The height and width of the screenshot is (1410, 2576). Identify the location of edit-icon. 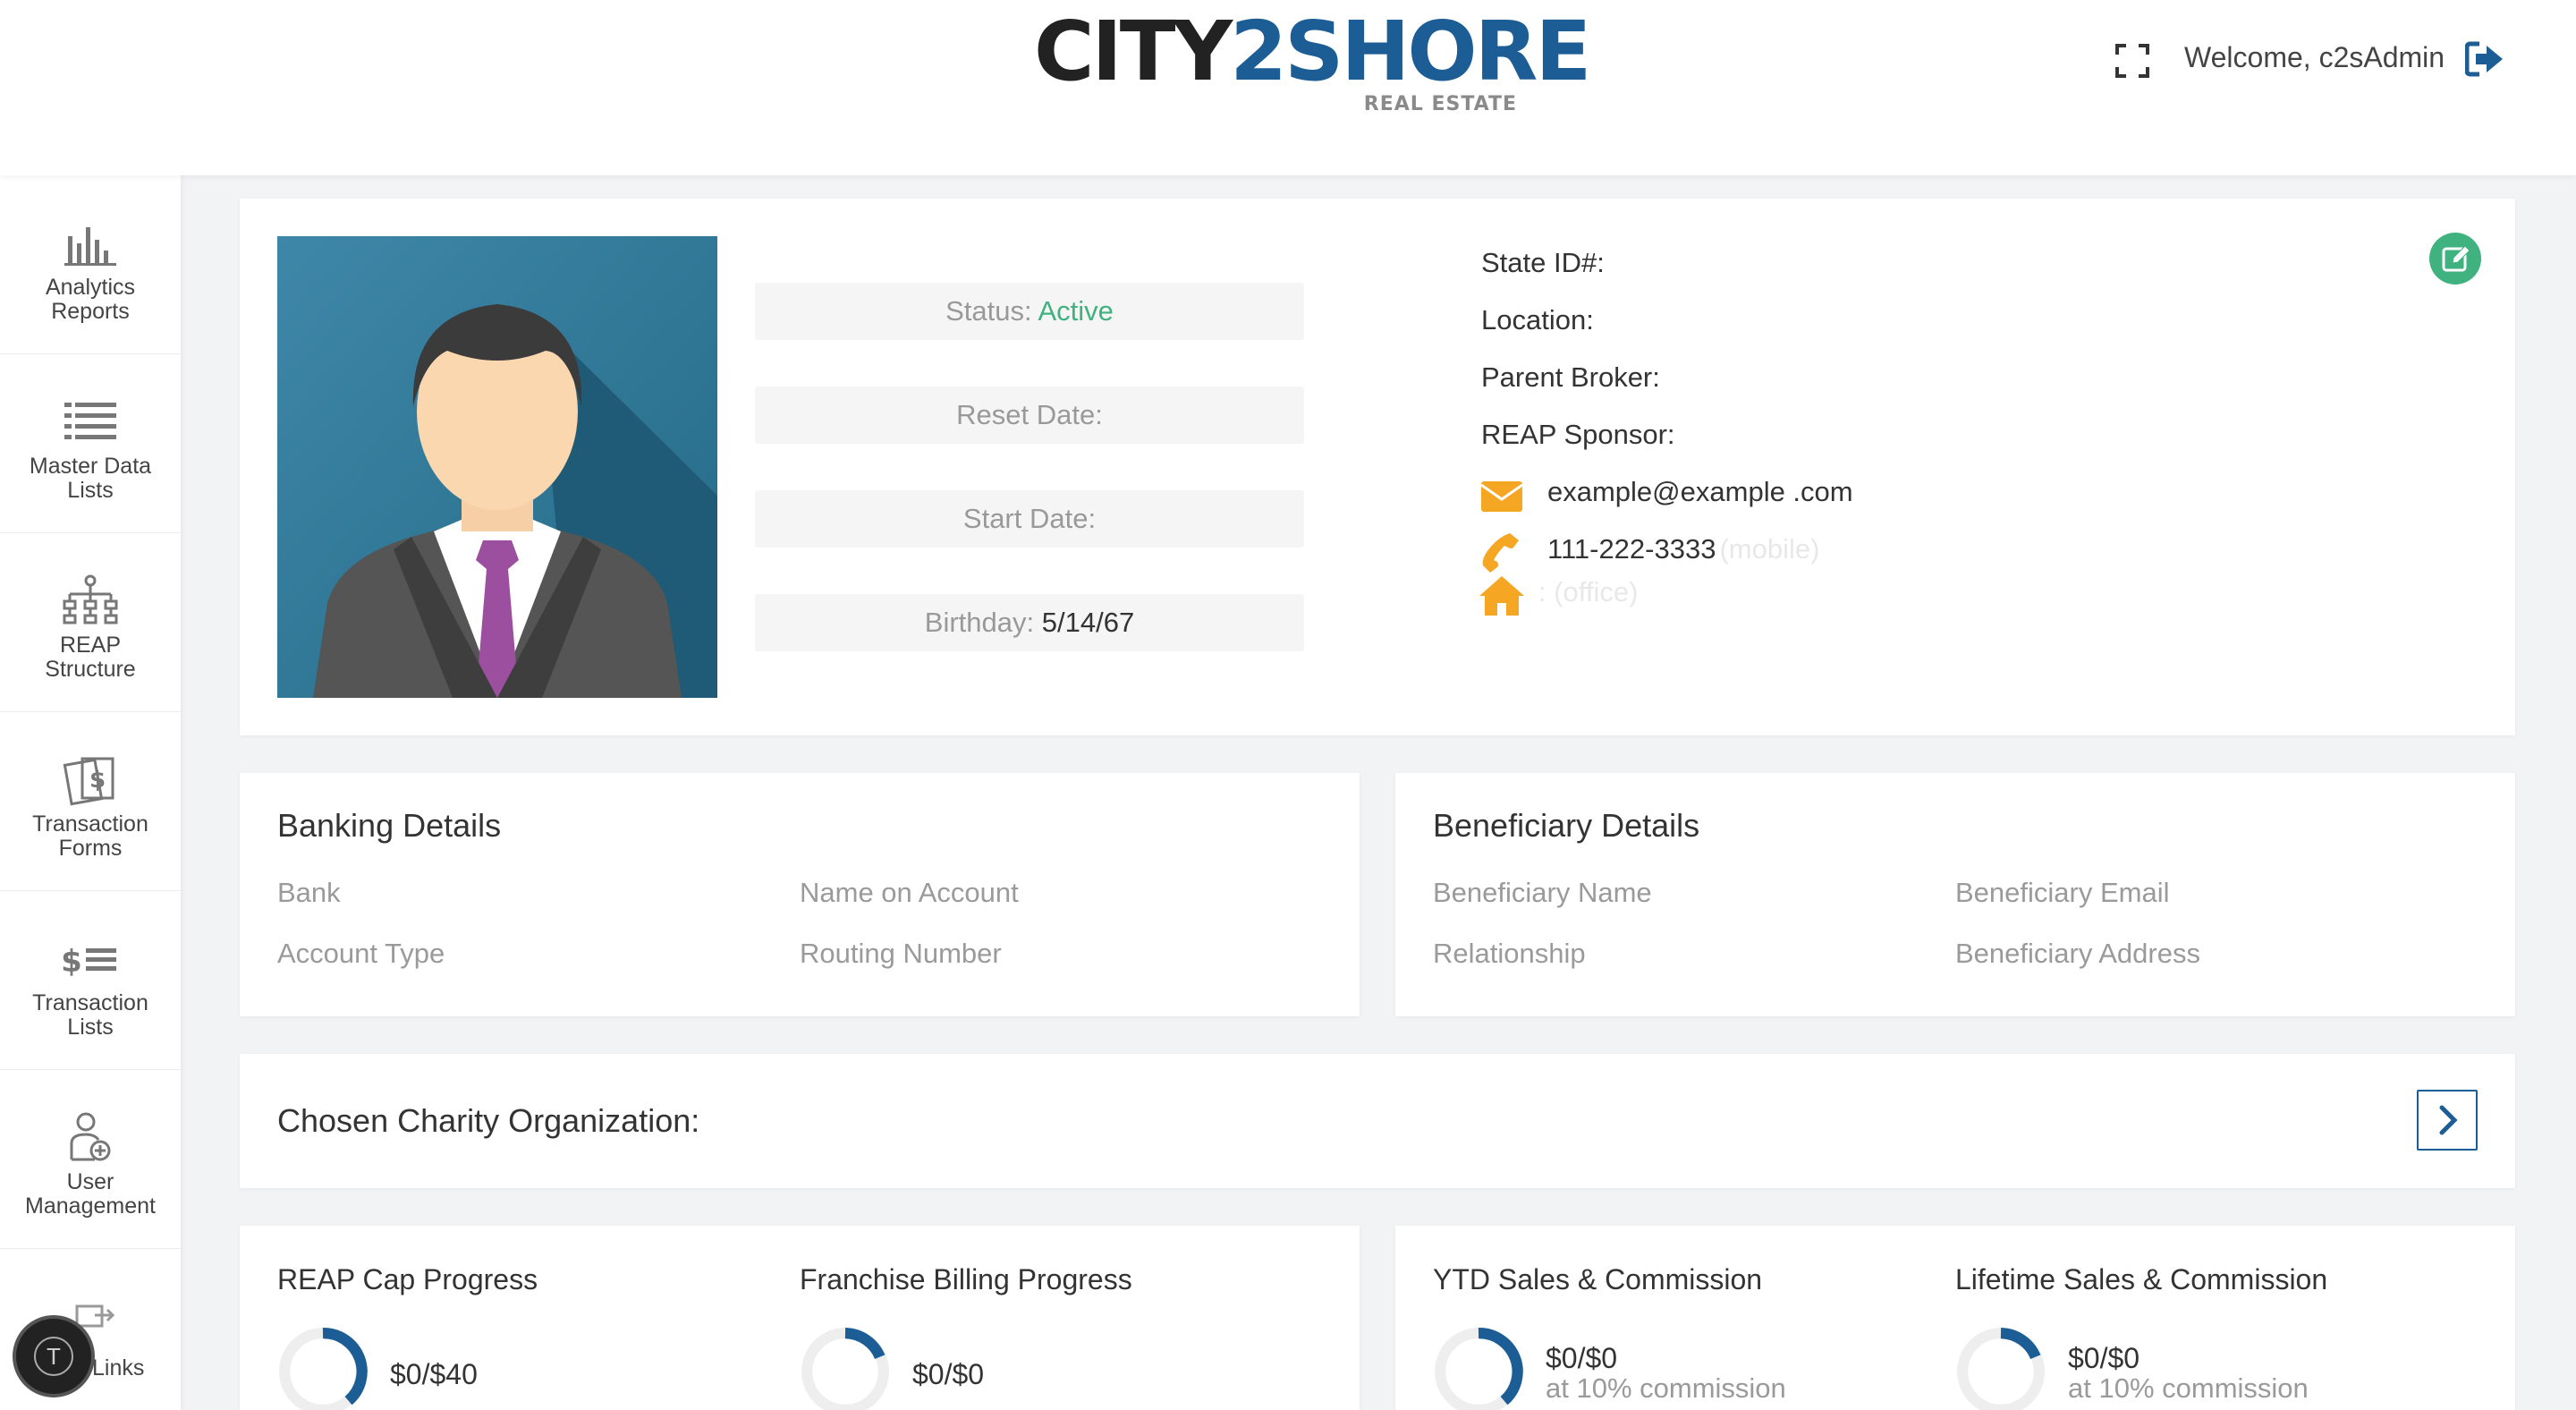
(2456, 258).